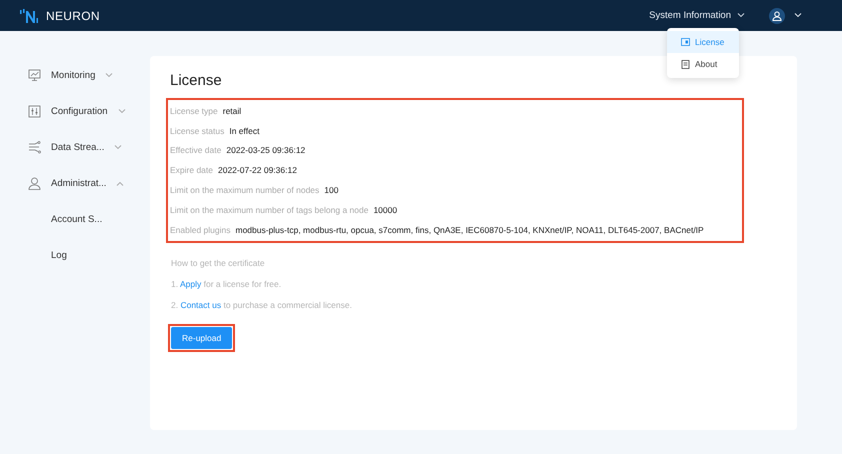  What do you see at coordinates (232, 111) in the screenshot?
I see `field-value: retail` at bounding box center [232, 111].